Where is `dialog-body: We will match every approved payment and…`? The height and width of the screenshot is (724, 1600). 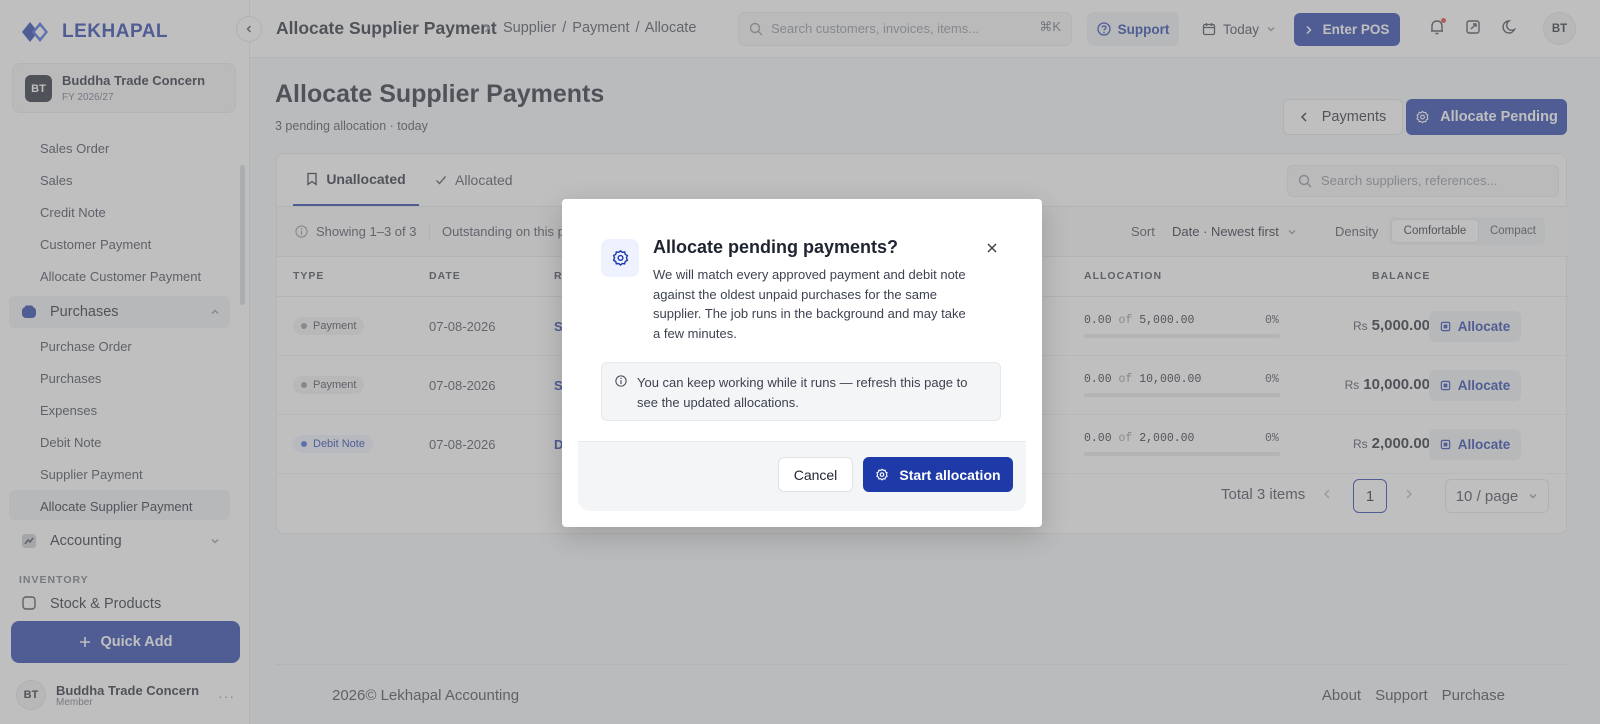
dialog-body: We will match every approved payment and… is located at coordinates (809, 304).